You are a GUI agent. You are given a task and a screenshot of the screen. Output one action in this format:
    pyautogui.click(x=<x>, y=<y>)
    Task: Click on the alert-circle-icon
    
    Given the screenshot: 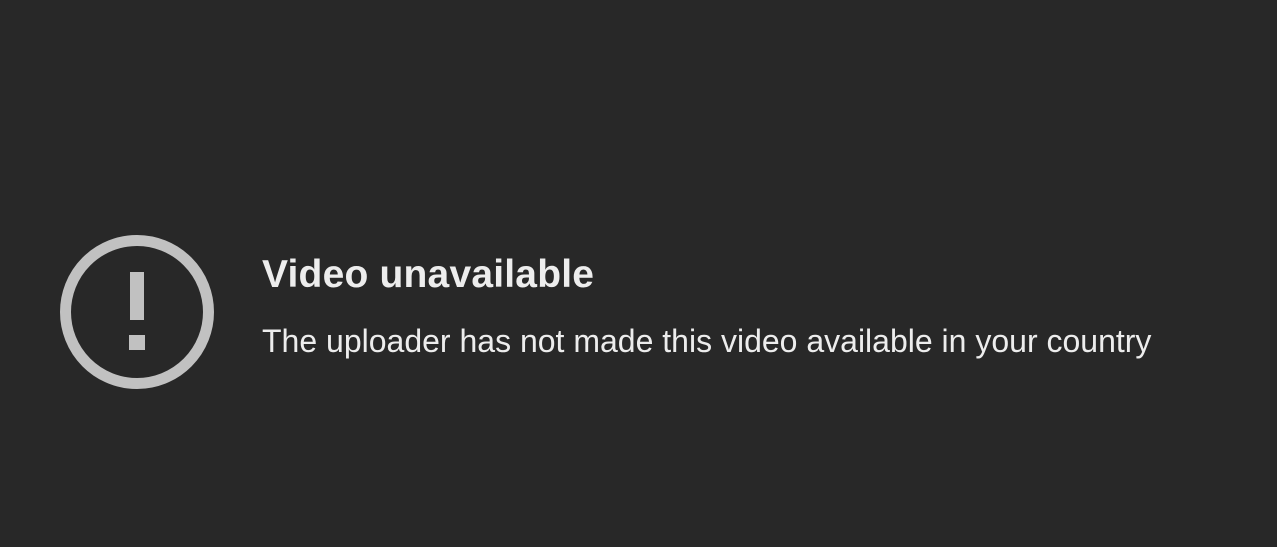 What is the action you would take?
    pyautogui.click(x=137, y=312)
    